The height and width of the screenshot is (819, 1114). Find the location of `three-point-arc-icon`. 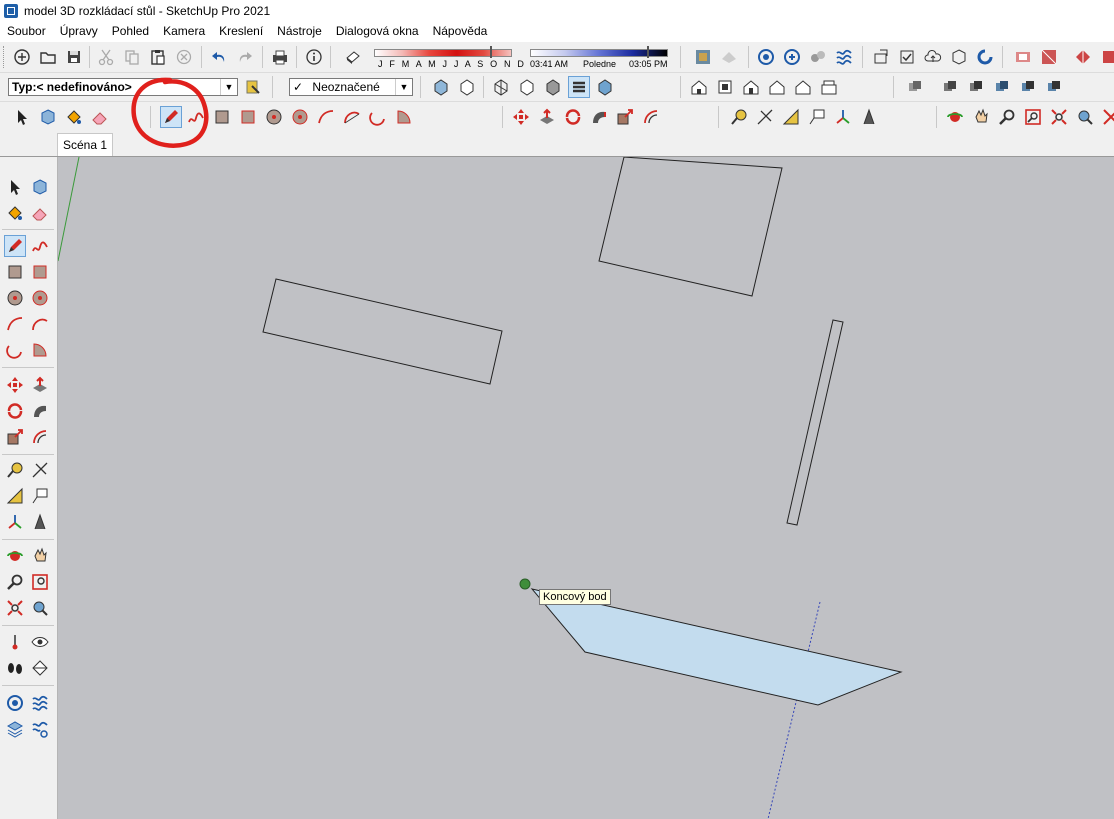

three-point-arc-icon is located at coordinates (378, 117).